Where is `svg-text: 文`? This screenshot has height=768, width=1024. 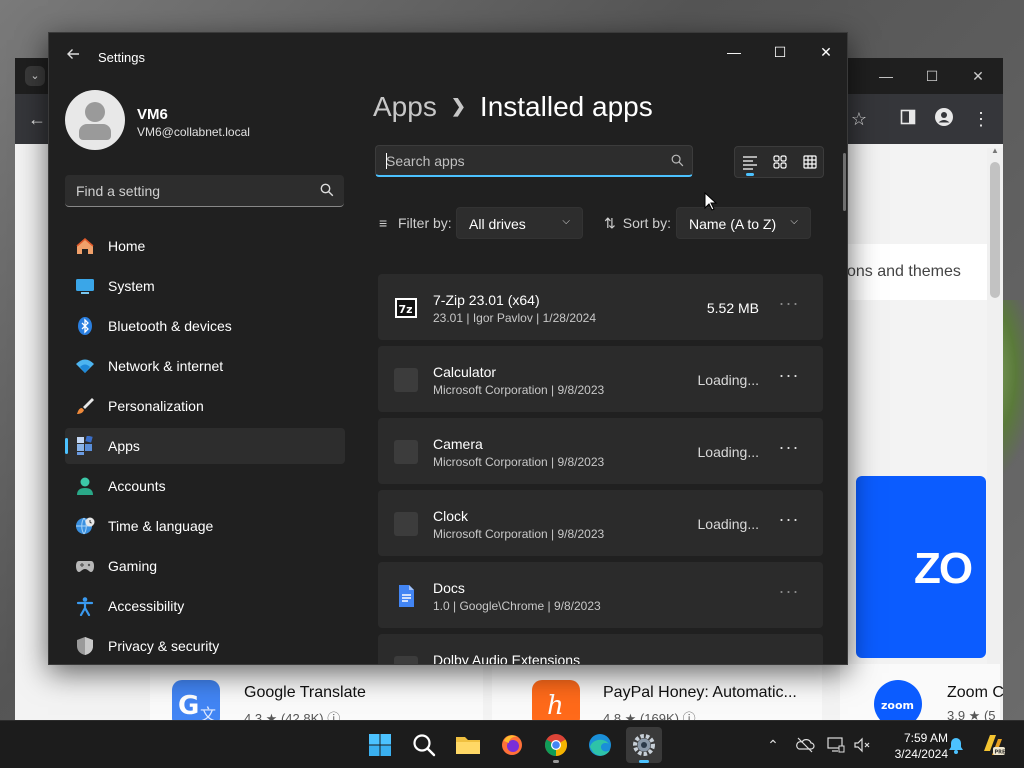 svg-text: 文 is located at coordinates (208, 712).